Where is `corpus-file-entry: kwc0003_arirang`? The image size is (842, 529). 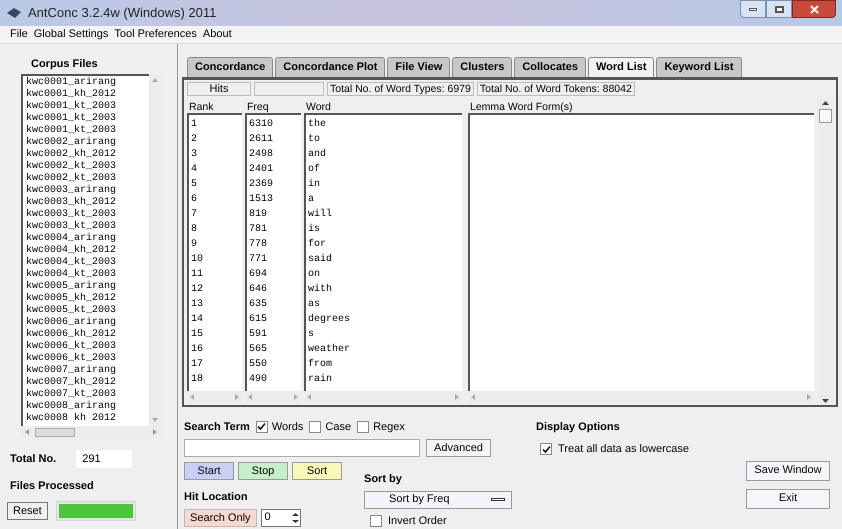
corpus-file-entry: kwc0003_arirang is located at coordinates (87, 191).